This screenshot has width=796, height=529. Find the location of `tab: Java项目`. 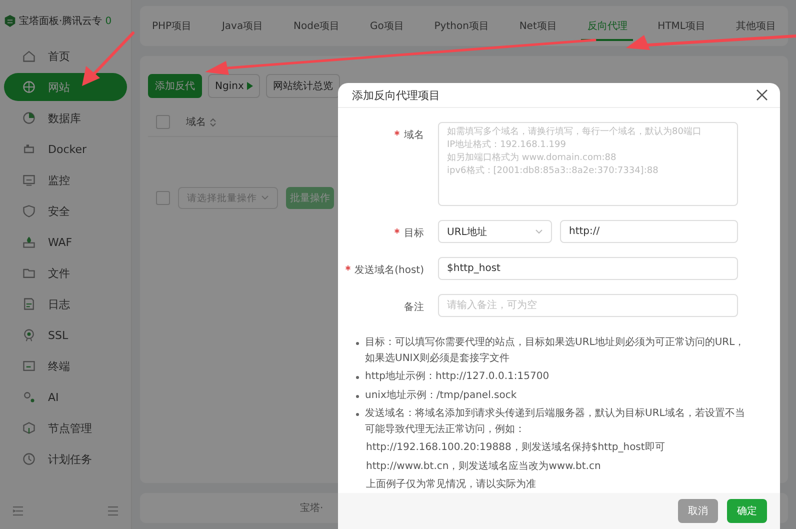

tab: Java项目 is located at coordinates (243, 23).